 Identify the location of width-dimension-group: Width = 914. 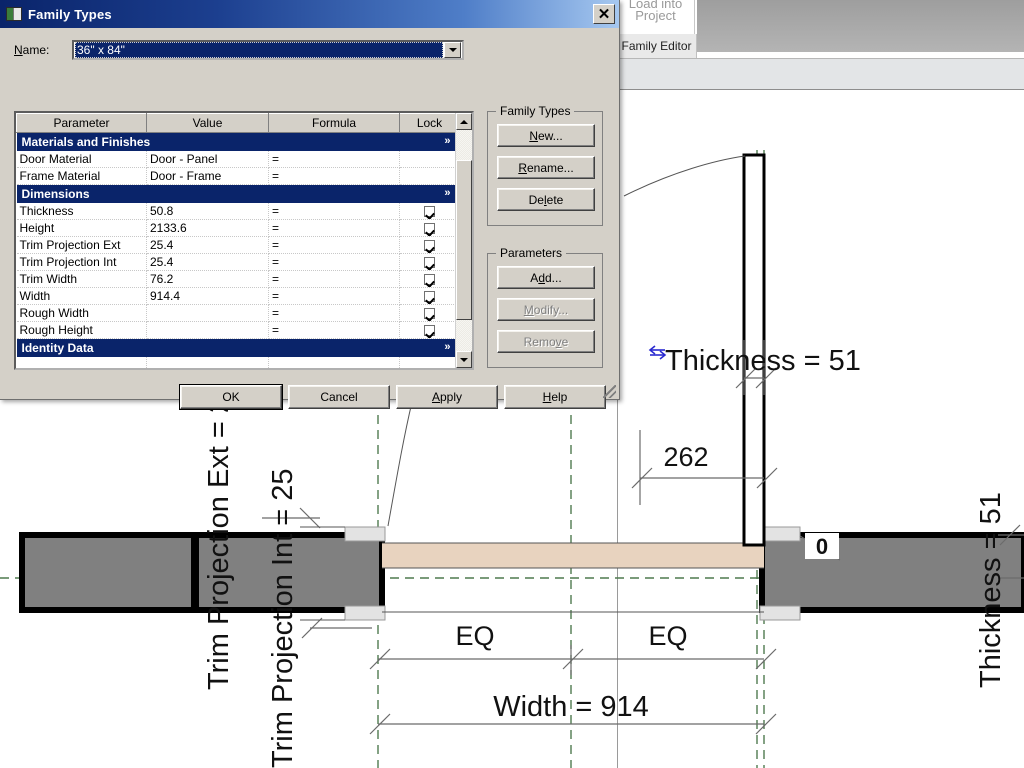
(573, 713).